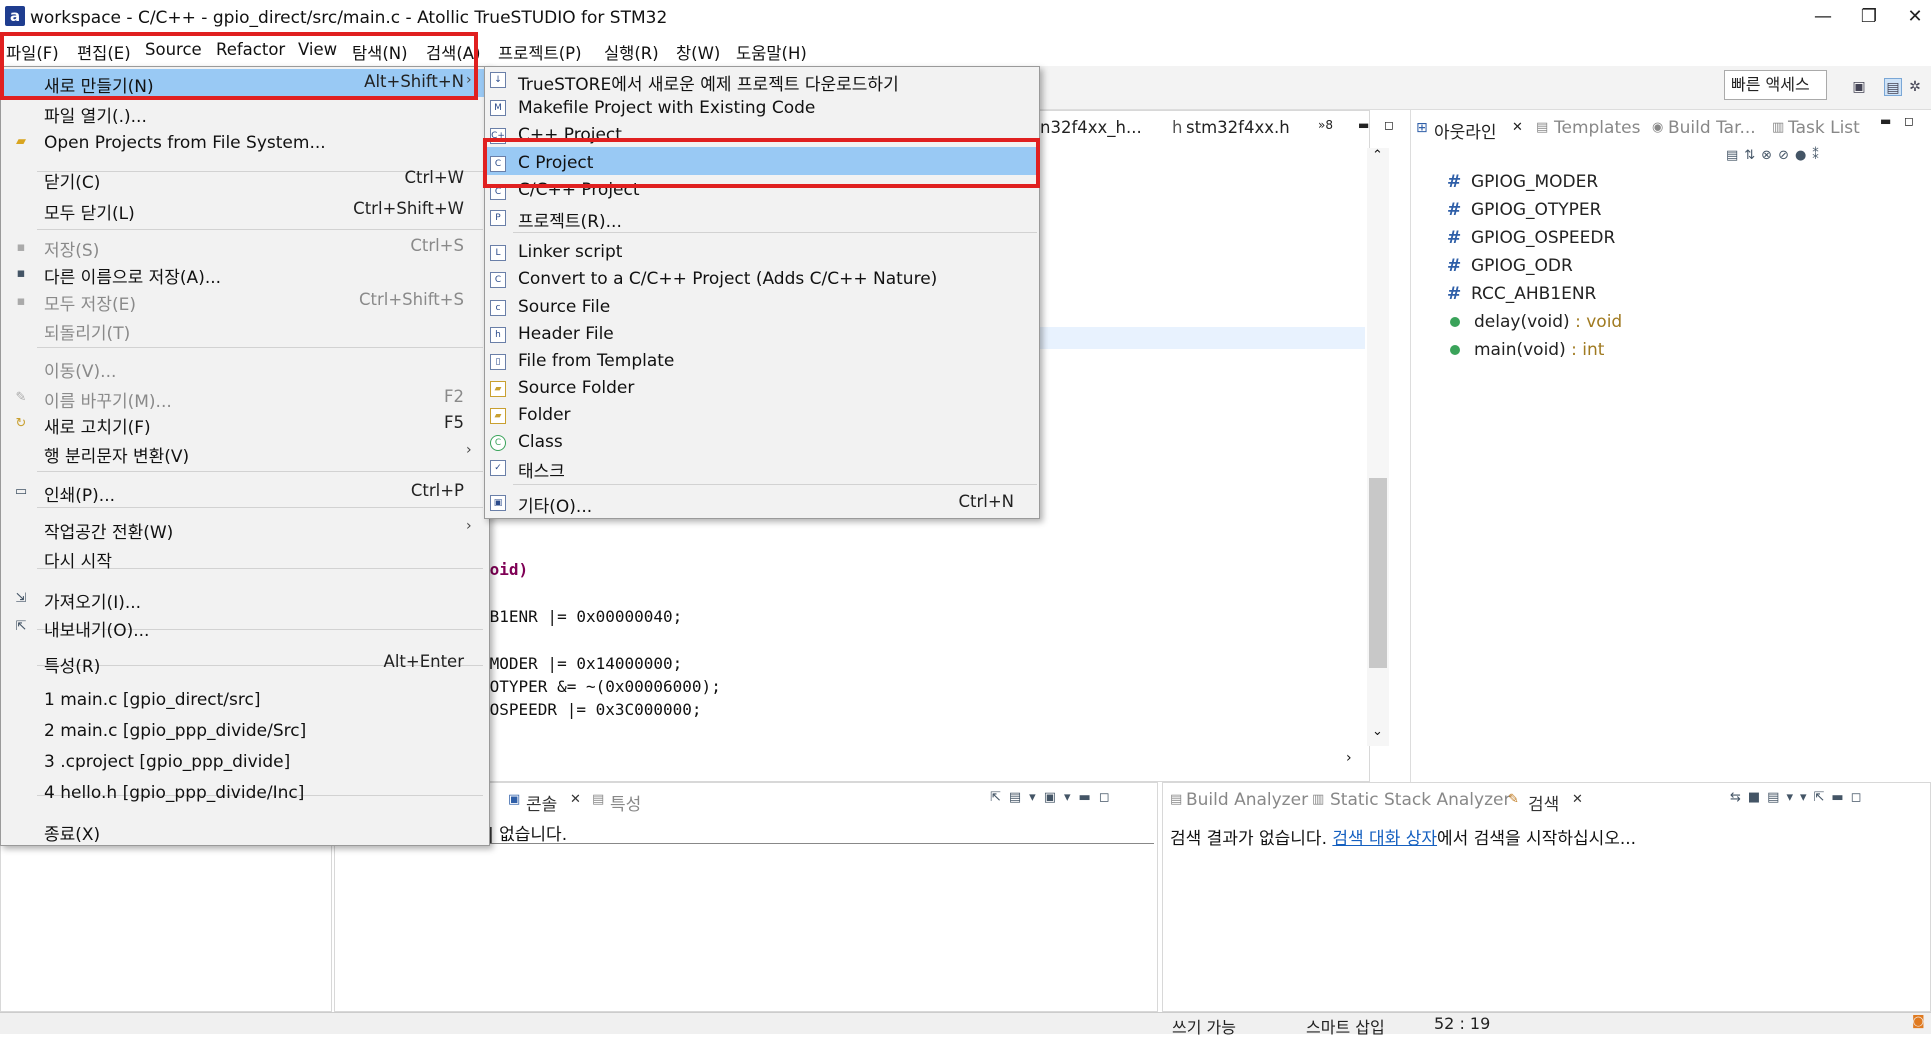  Describe the element at coordinates (1422, 128) in the screenshot. I see `outline-icon: ⊞` at that location.